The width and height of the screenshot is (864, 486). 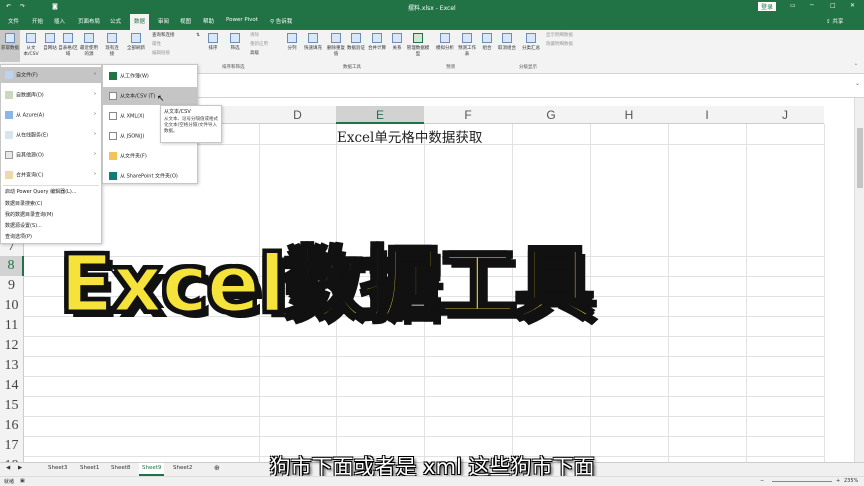 I want to click on menu-item-my-catalog: 我的数据目录查询(M), so click(x=29, y=214).